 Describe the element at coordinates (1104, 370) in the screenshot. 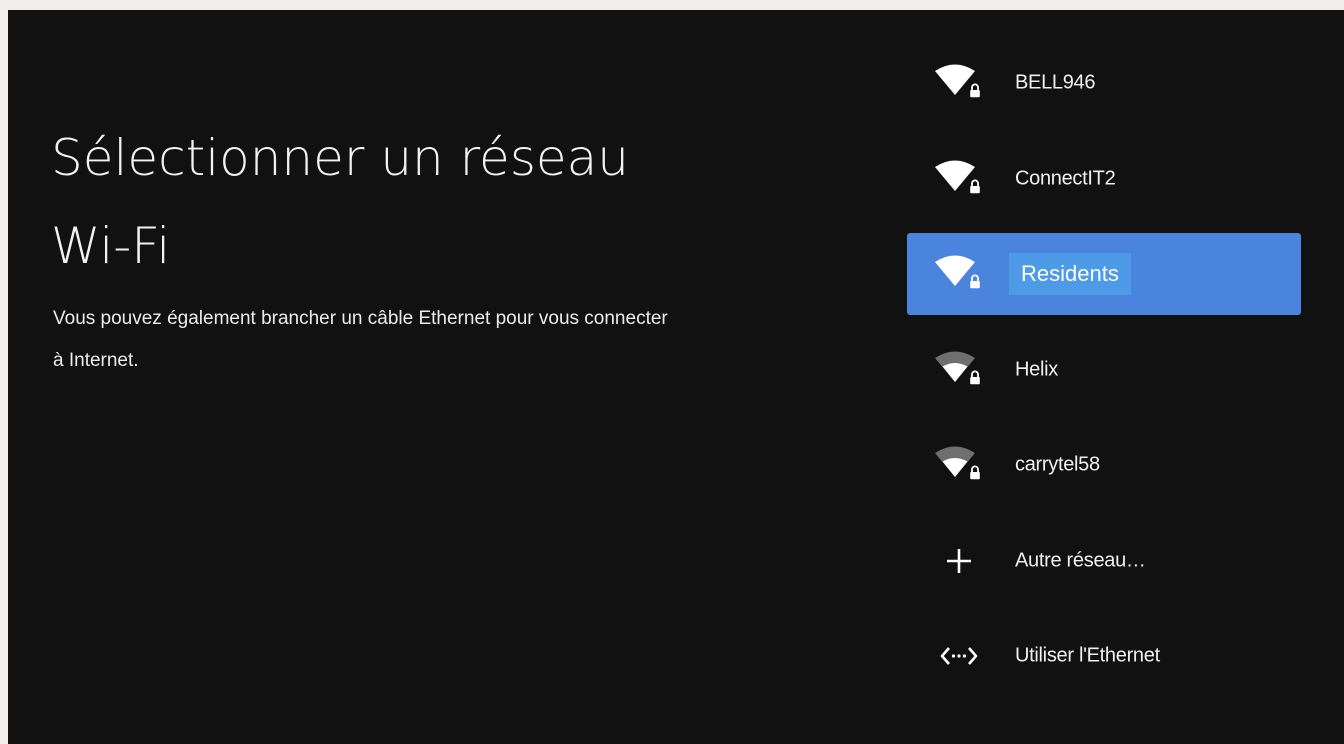

I see `network-item-helix: Helix` at that location.